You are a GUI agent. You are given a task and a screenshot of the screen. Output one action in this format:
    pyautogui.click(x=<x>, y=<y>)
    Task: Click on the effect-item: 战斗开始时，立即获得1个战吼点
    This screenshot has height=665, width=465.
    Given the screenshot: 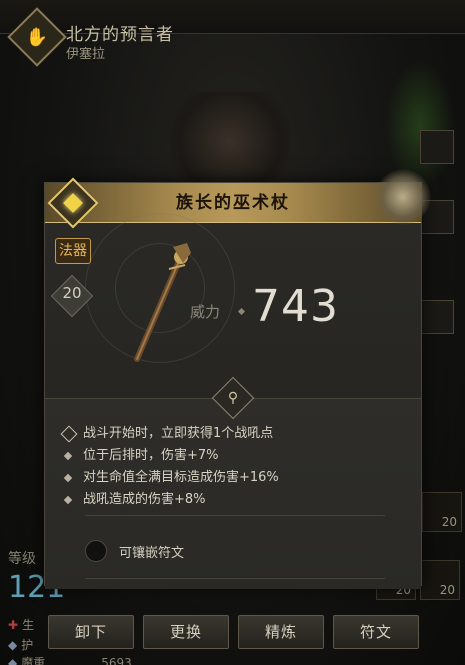 What is the action you would take?
    pyautogui.click(x=231, y=434)
    